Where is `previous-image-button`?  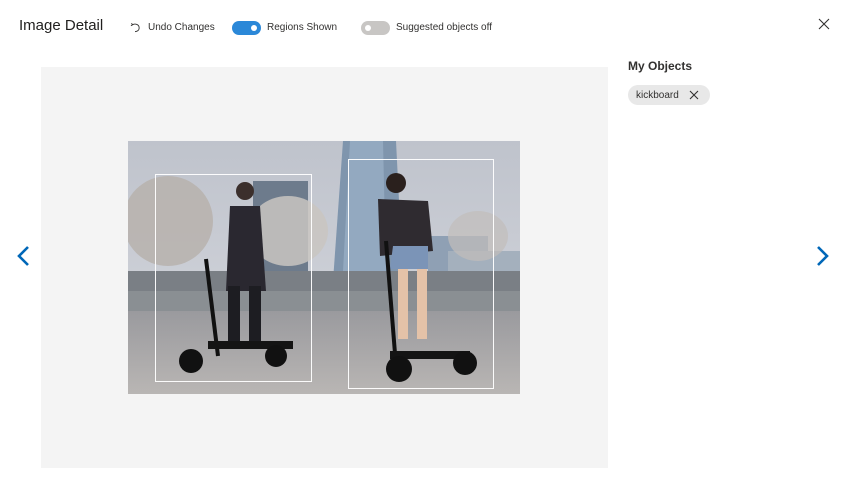
previous-image-button is located at coordinates (24, 256).